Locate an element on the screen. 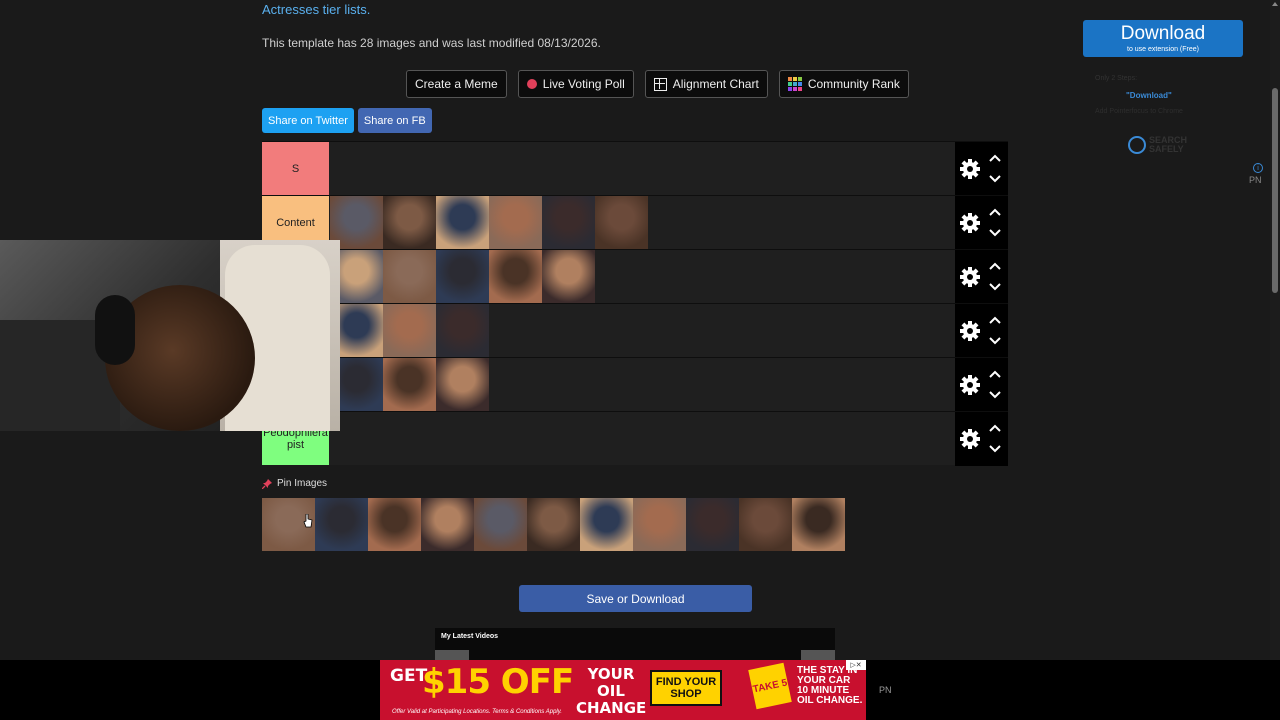 This screenshot has height=720, width=1280. ad-close-icon: ▷✕ is located at coordinates (856, 665).